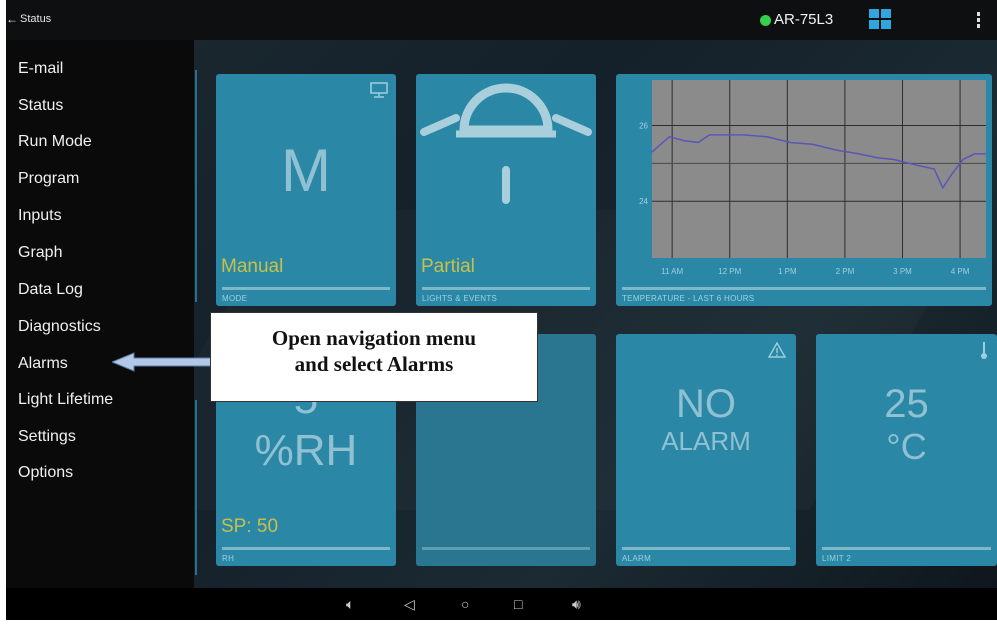 This screenshot has width=997, height=626. What do you see at coordinates (65, 400) in the screenshot?
I see `menu-item-light-lifetime: Light Lifetime` at bounding box center [65, 400].